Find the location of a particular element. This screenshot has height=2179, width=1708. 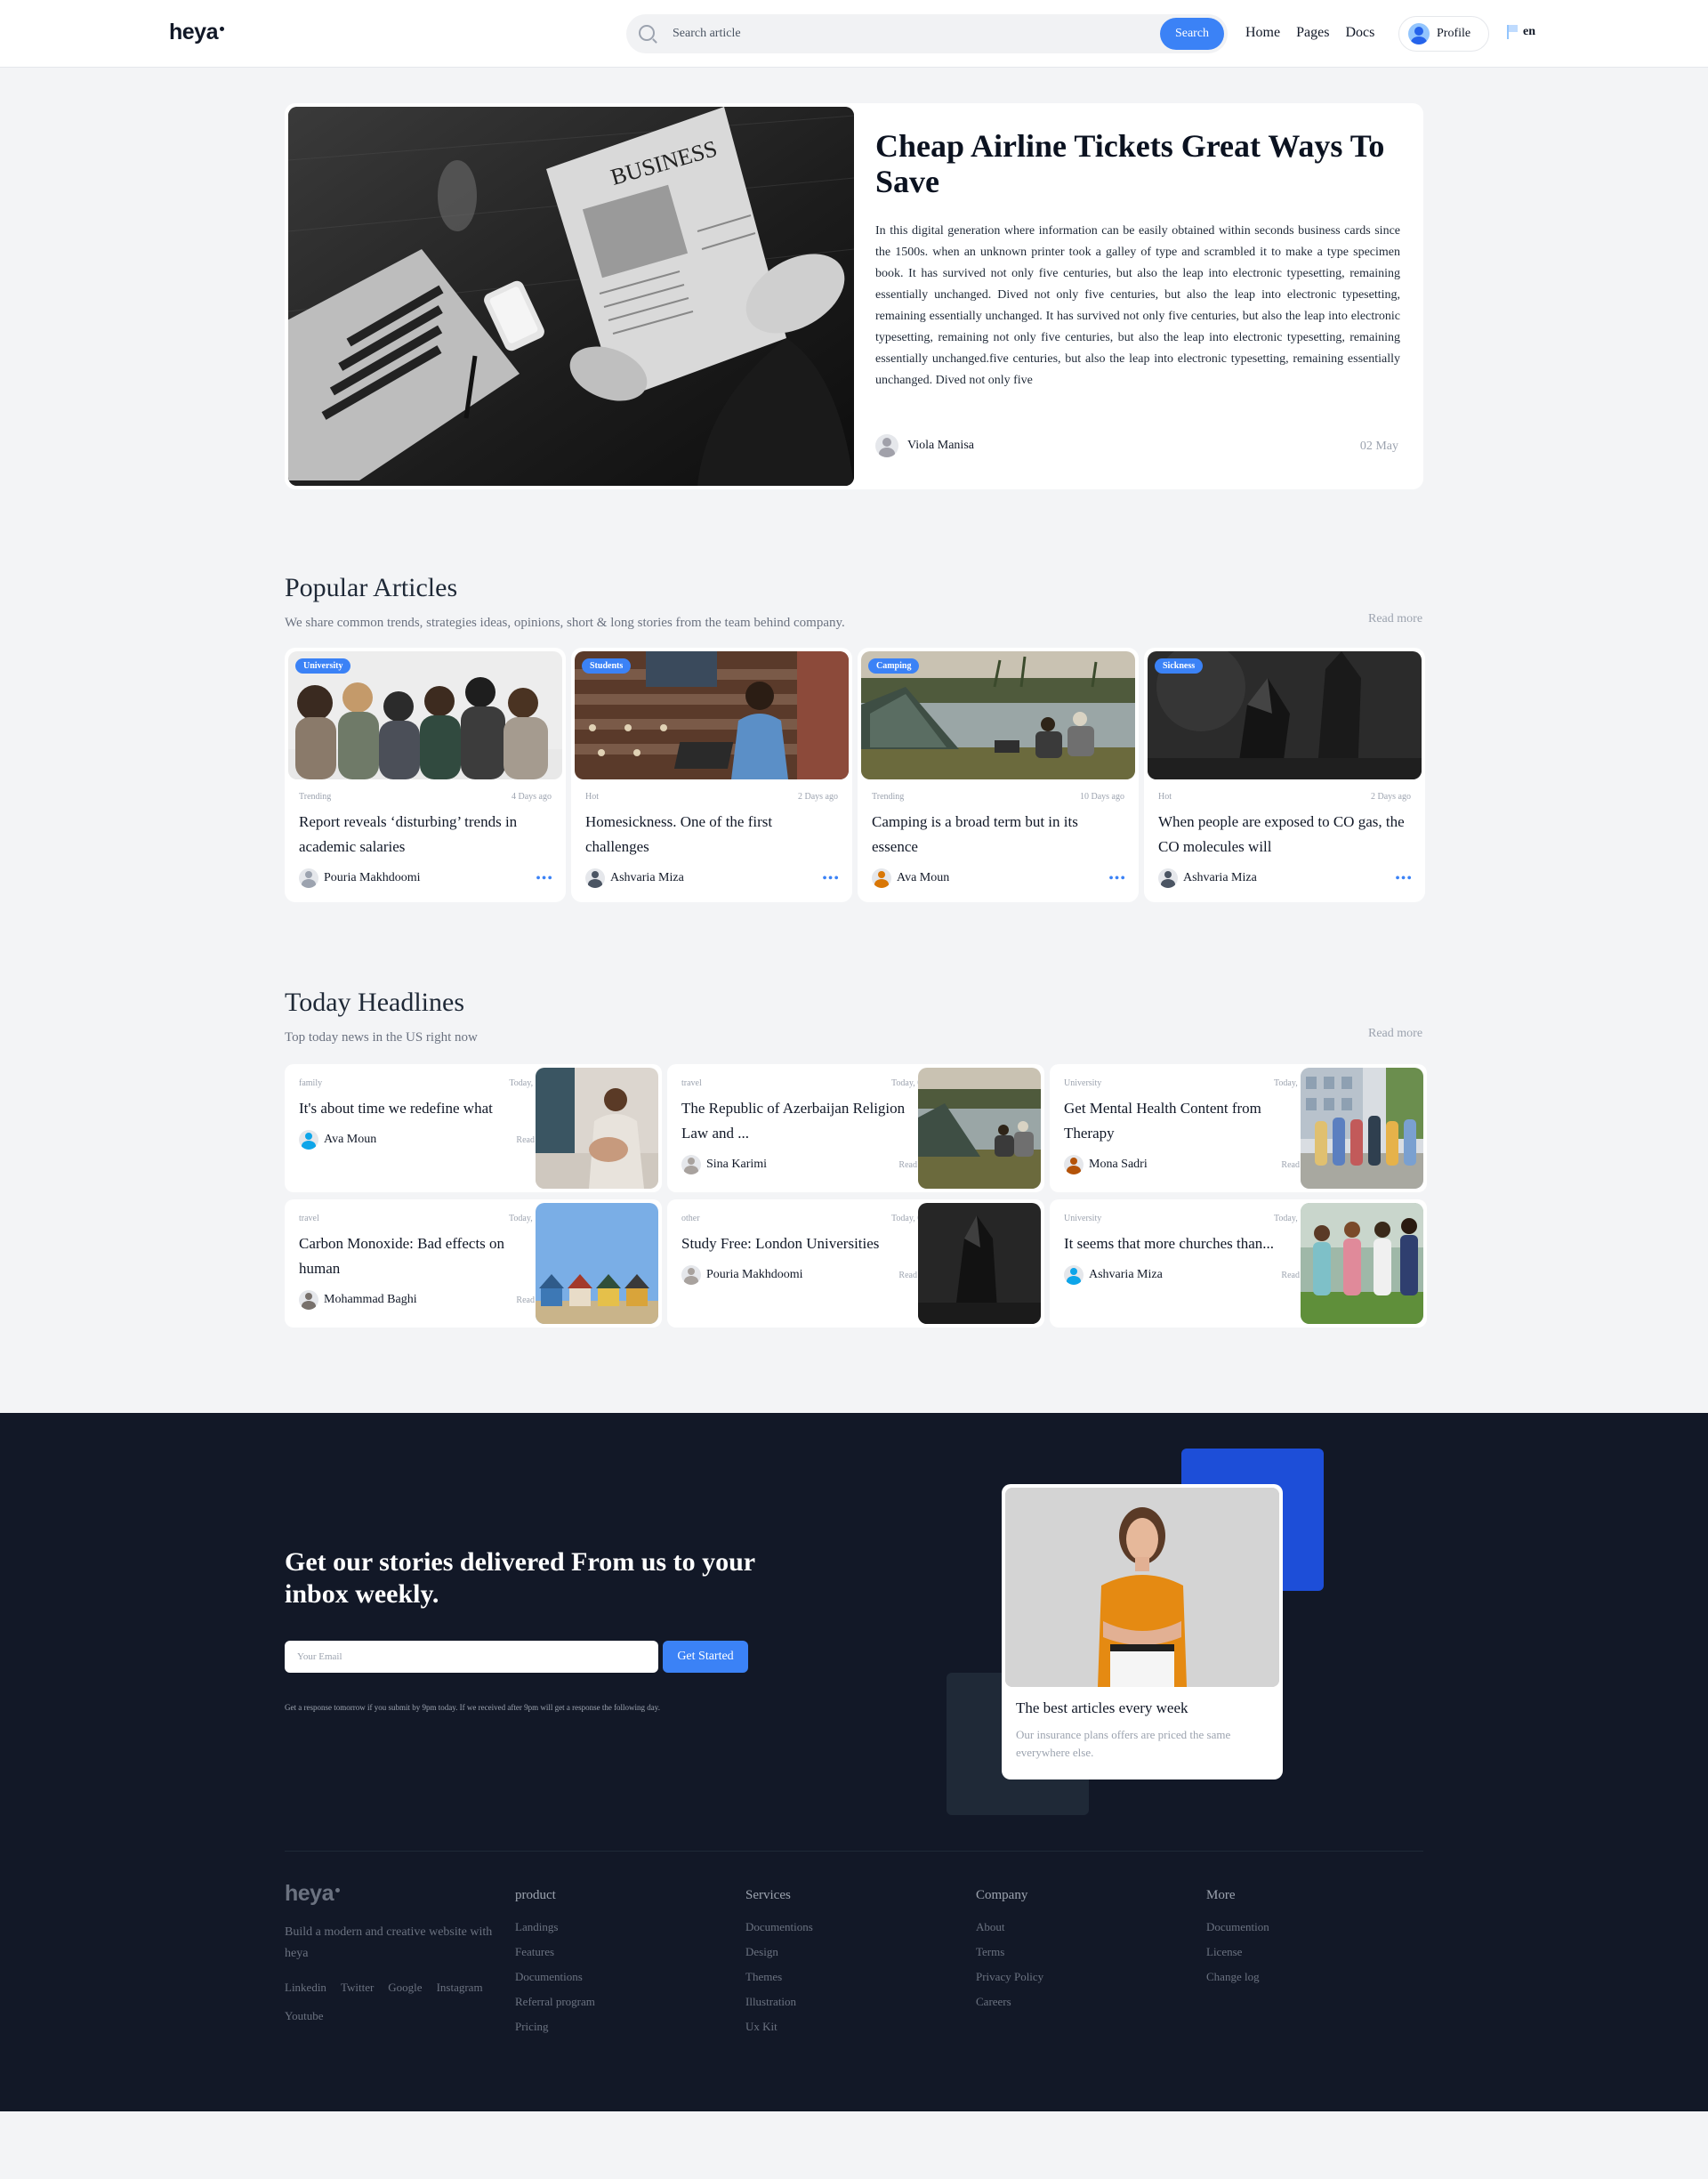

logo: heya is located at coordinates (196, 32).